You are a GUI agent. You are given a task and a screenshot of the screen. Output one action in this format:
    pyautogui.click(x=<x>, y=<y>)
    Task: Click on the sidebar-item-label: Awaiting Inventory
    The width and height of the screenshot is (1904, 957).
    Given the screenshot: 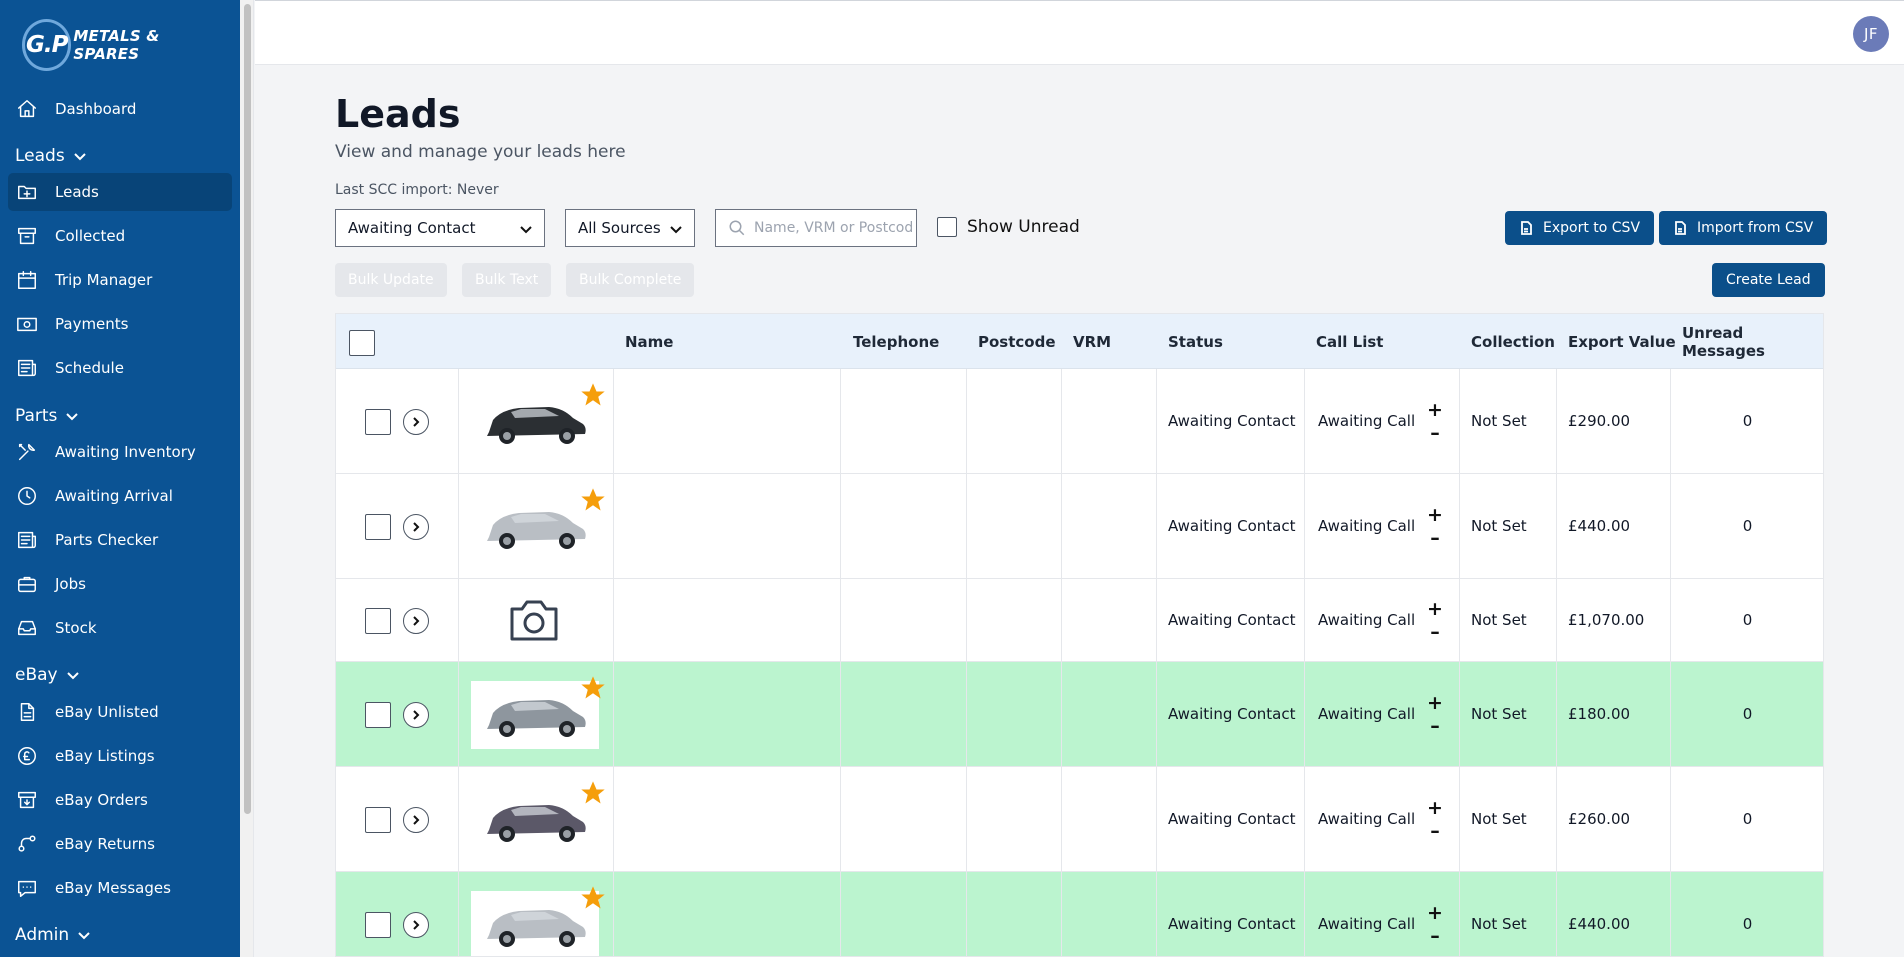 What is the action you would take?
    pyautogui.click(x=125, y=452)
    